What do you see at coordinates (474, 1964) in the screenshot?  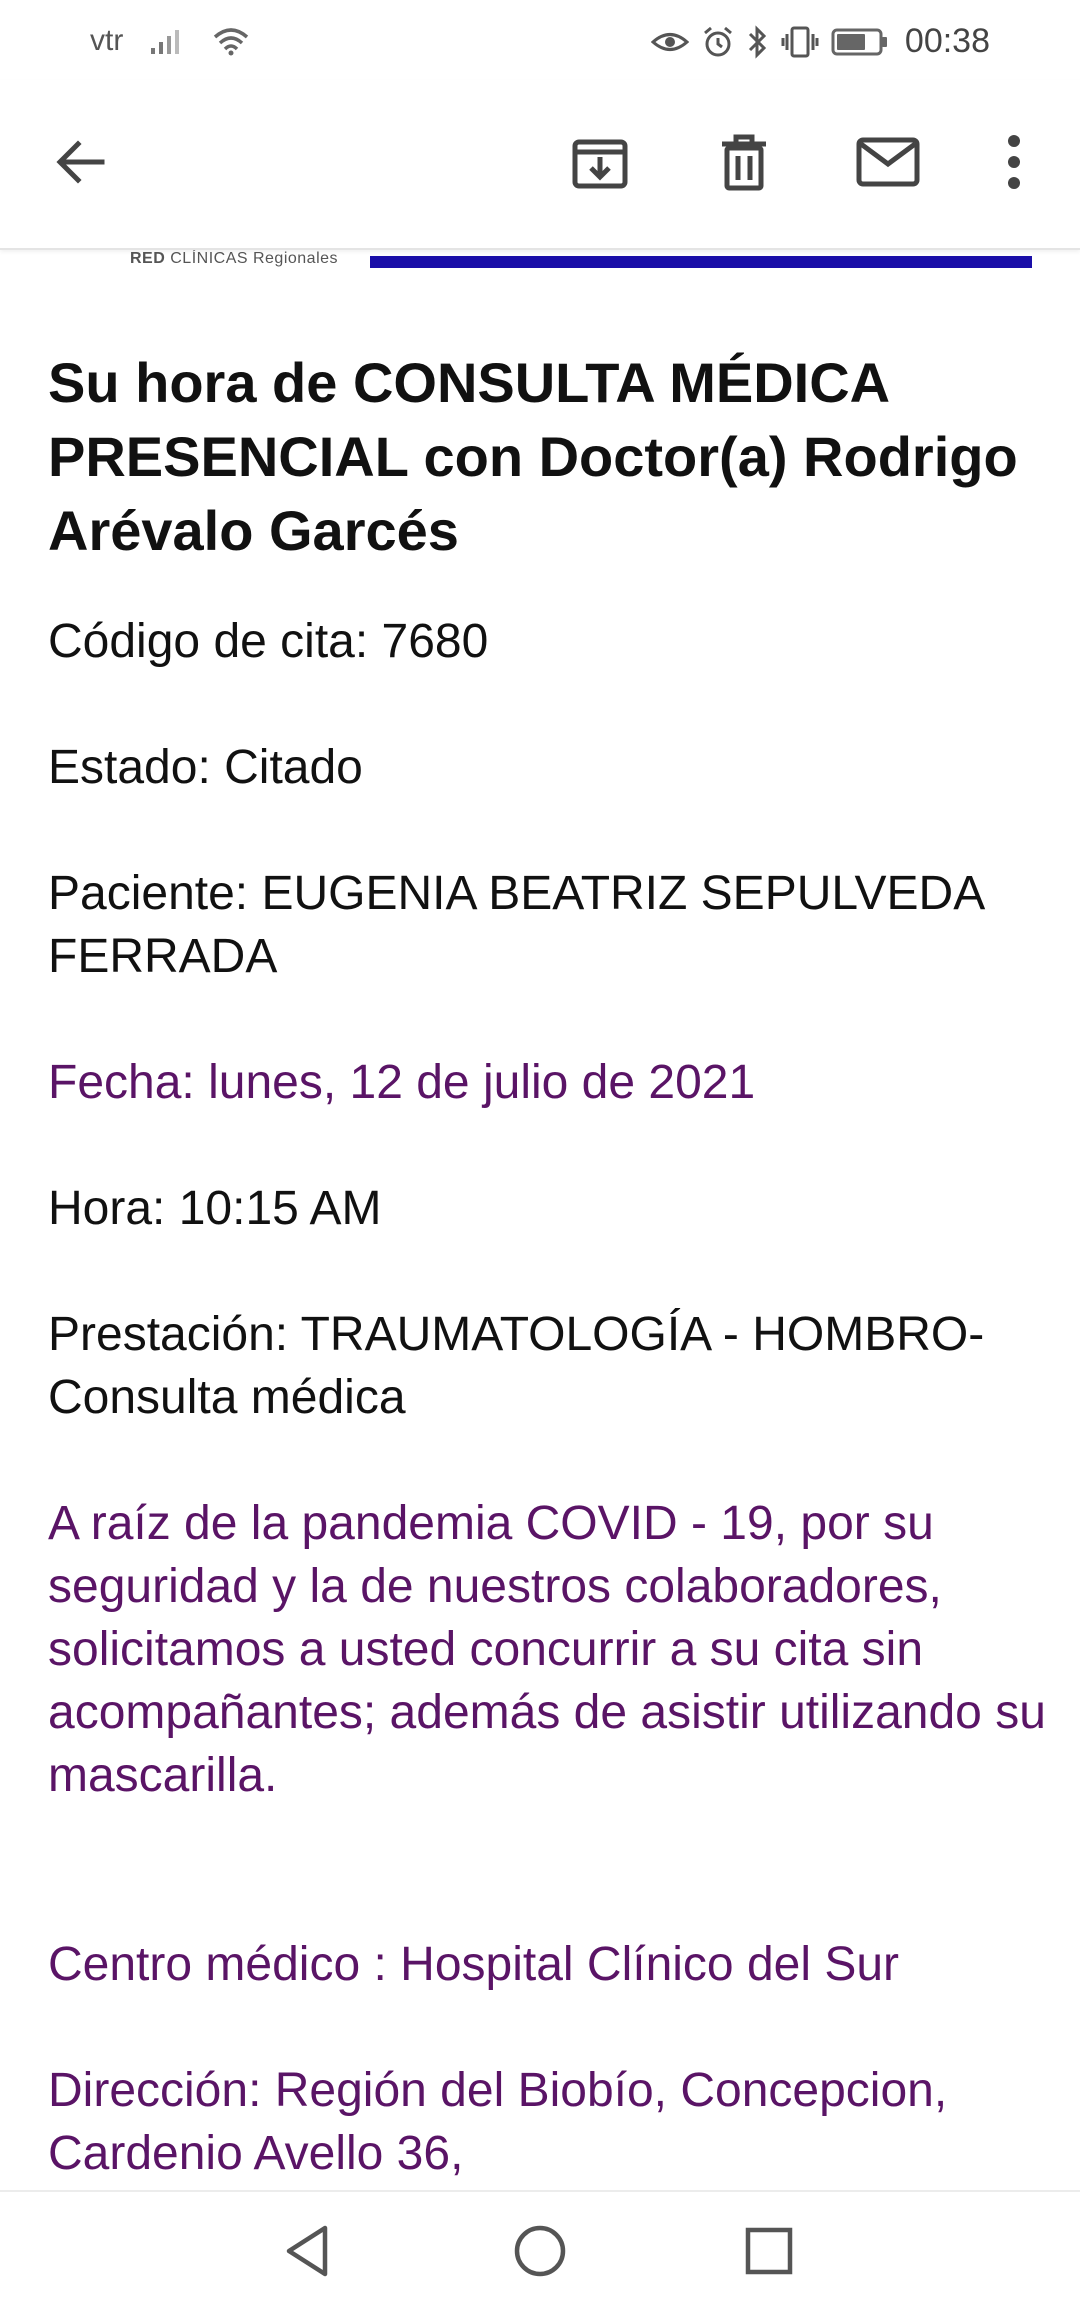 I see `centro-field: Centro médico : Hospital Clínico del Sur` at bounding box center [474, 1964].